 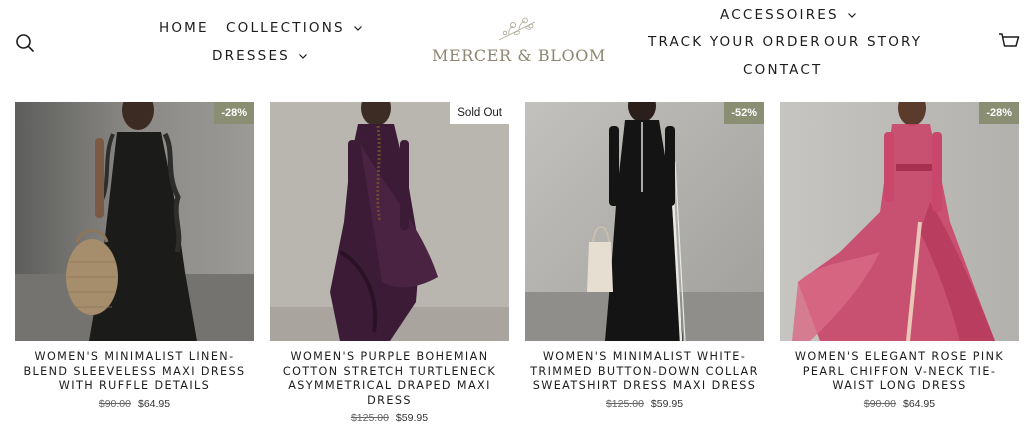 What do you see at coordinates (25, 43) in the screenshot?
I see `search-icon` at bounding box center [25, 43].